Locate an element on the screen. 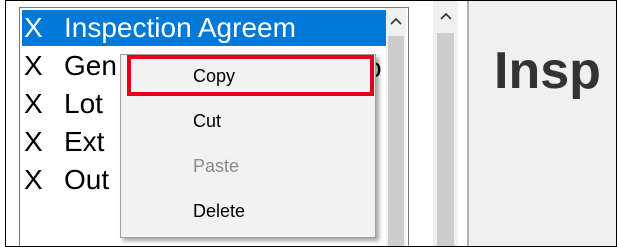  menu-item-copy: Copy is located at coordinates (247, 76).